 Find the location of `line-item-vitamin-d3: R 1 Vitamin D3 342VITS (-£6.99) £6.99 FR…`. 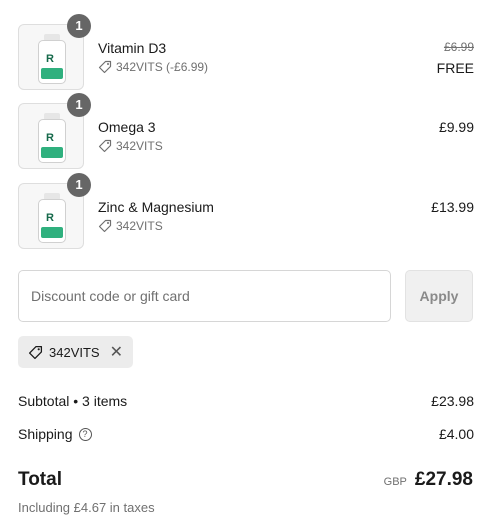

line-item-vitamin-d3: R 1 Vitamin D3 342VITS (-£6.99) £6.99 FR… is located at coordinates (246, 52).